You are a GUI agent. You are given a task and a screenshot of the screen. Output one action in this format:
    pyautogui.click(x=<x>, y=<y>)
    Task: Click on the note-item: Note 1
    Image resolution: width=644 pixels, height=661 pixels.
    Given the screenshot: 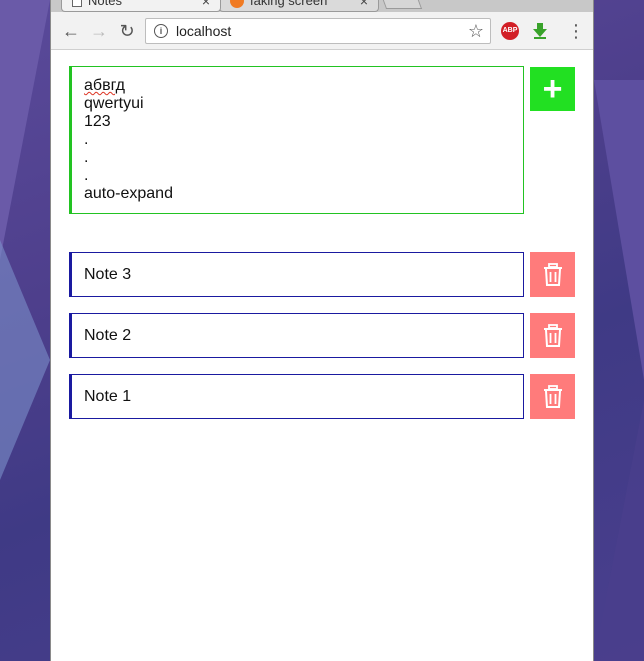 What is the action you would take?
    pyautogui.click(x=296, y=396)
    